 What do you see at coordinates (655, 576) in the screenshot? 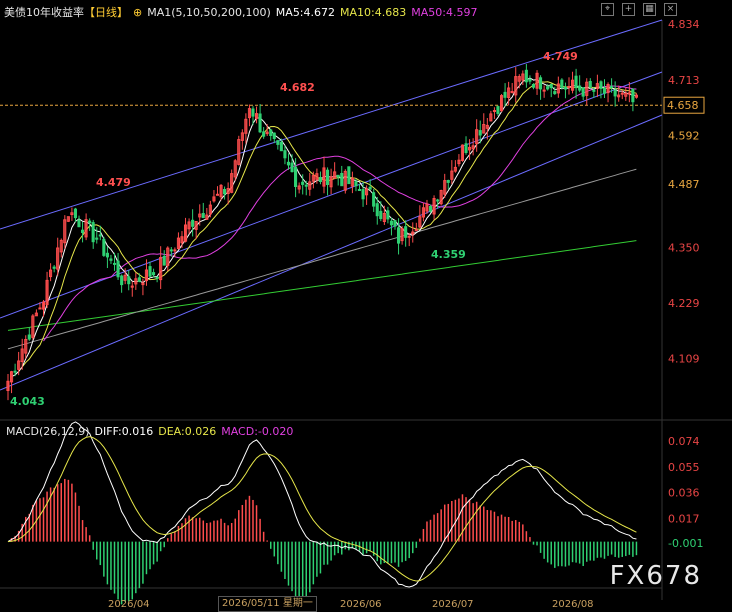
I see `watermark-logo: FX678` at bounding box center [655, 576].